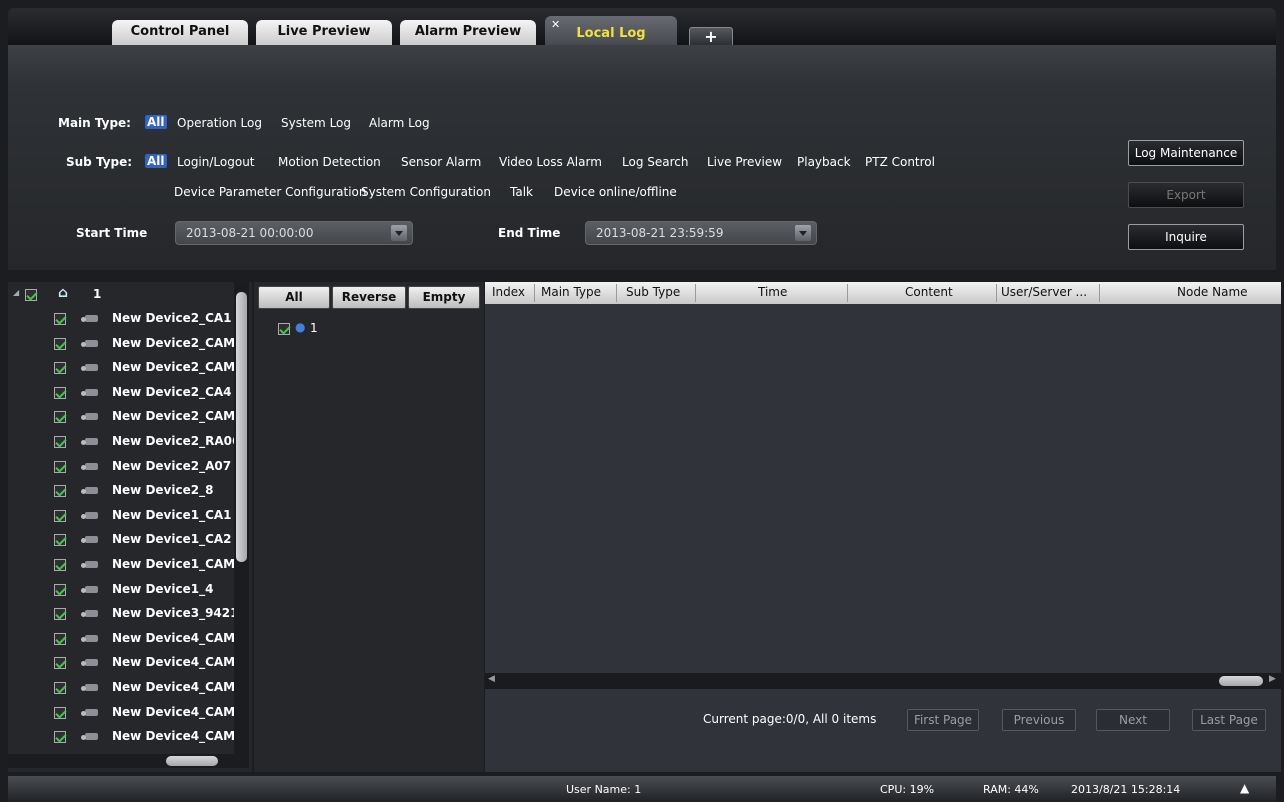 The height and width of the screenshot is (802, 1284). What do you see at coordinates (441, 162) in the screenshot?
I see `sub-type-sensor-alarm: Sensor Alarm` at bounding box center [441, 162].